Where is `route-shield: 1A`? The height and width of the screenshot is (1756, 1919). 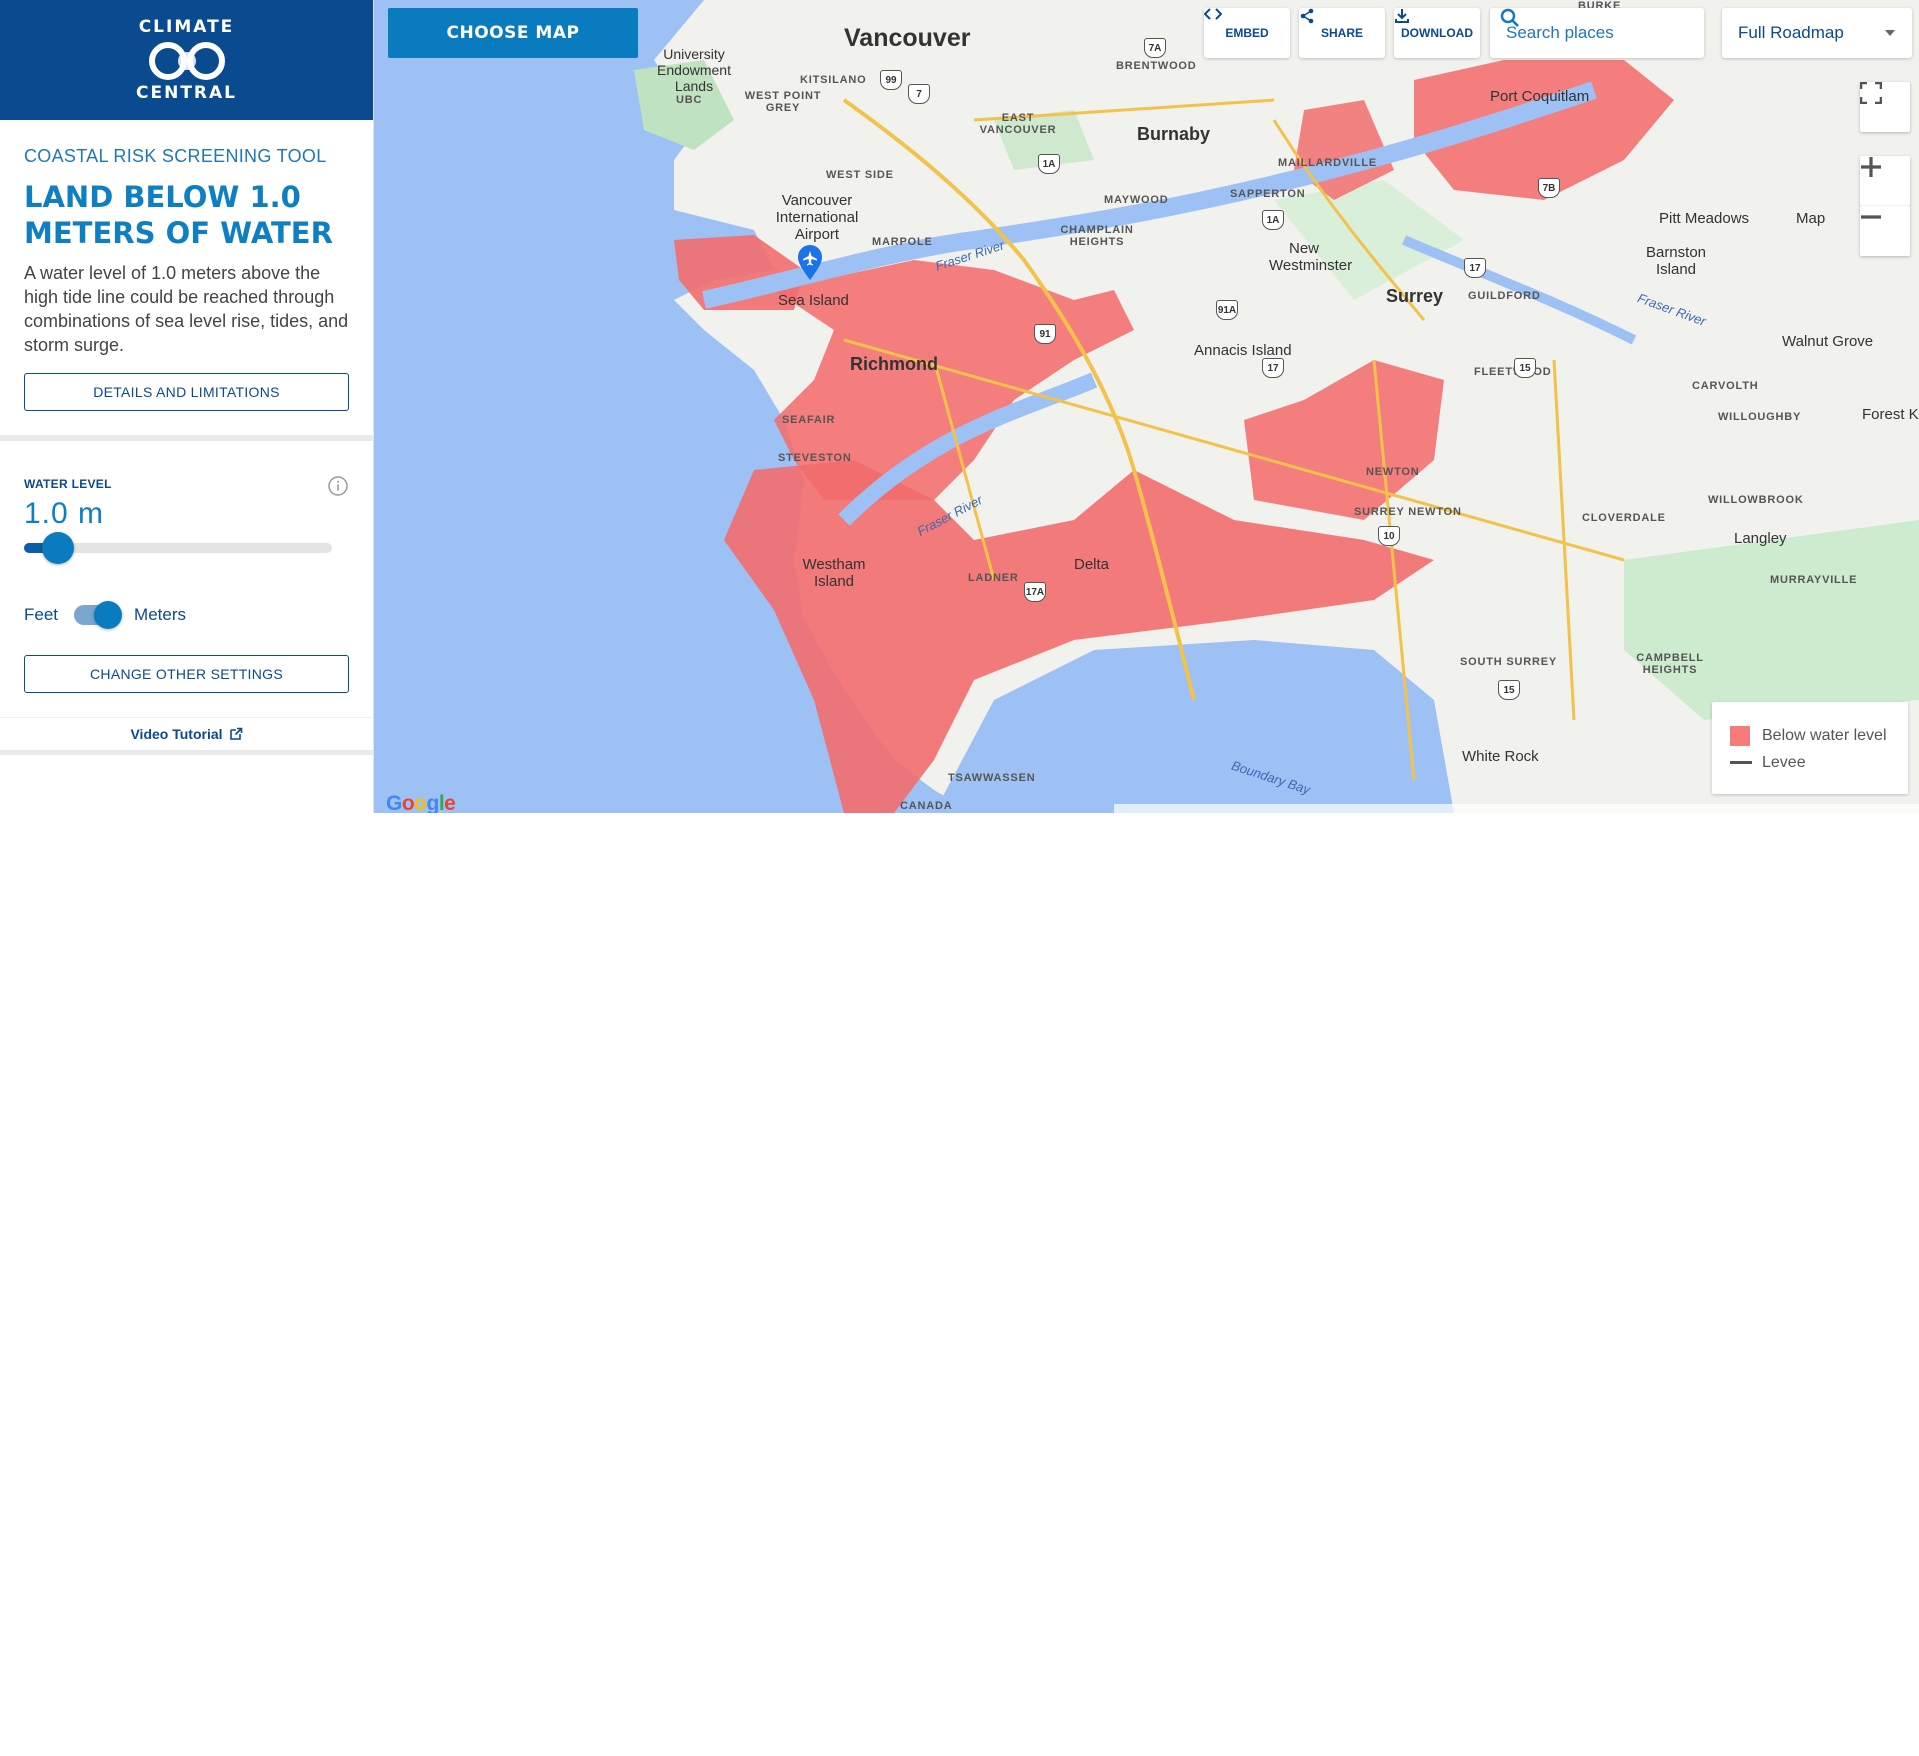
route-shield: 1A is located at coordinates (1273, 220).